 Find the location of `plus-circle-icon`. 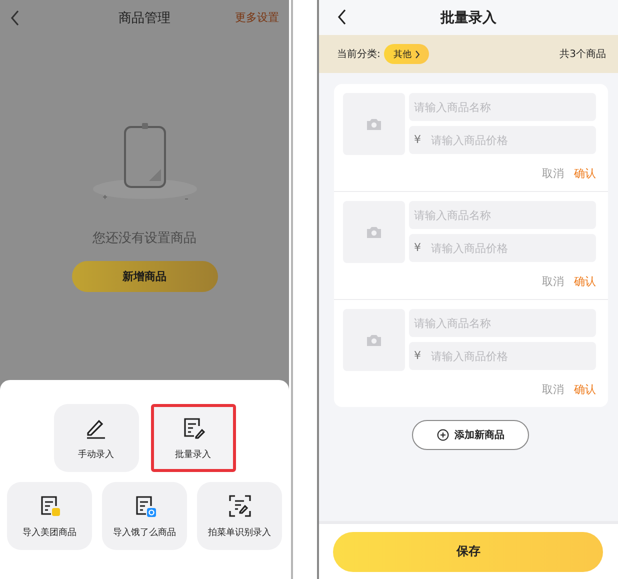

plus-circle-icon is located at coordinates (443, 435).